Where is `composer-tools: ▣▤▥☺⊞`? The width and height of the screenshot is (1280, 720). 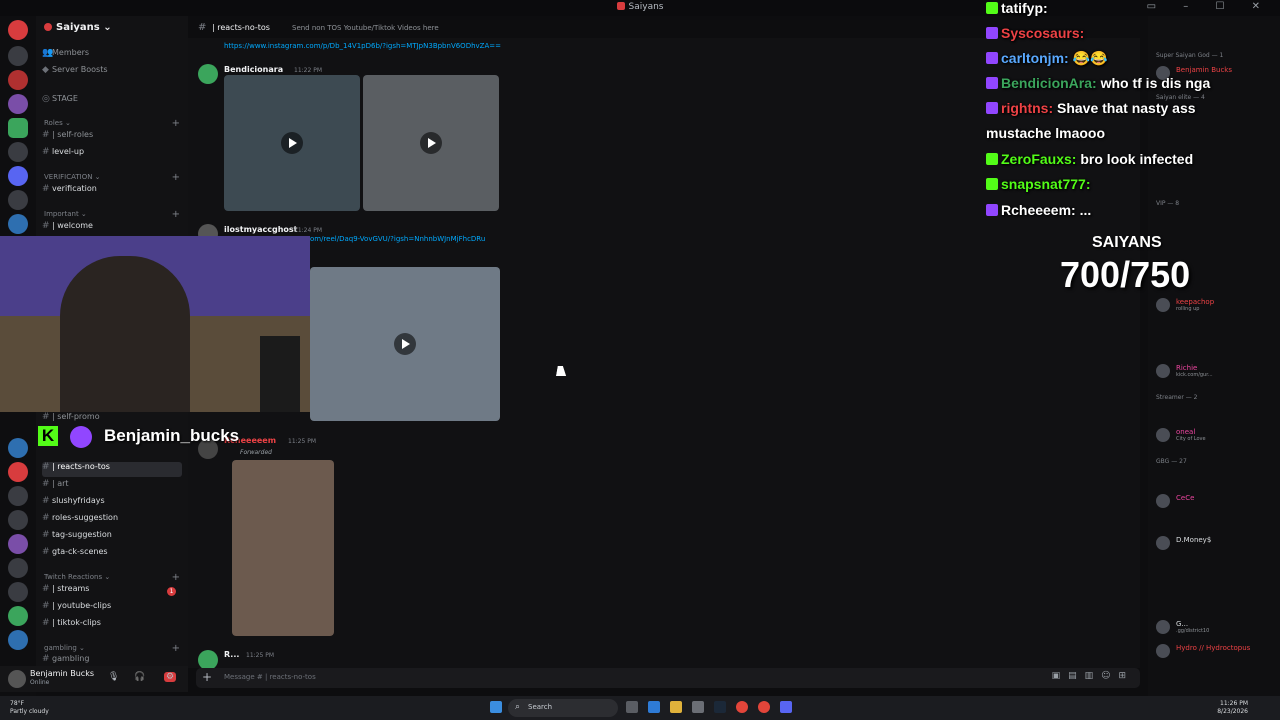
composer-tools: ▣▤▥☺⊞ is located at coordinates (1093, 676).